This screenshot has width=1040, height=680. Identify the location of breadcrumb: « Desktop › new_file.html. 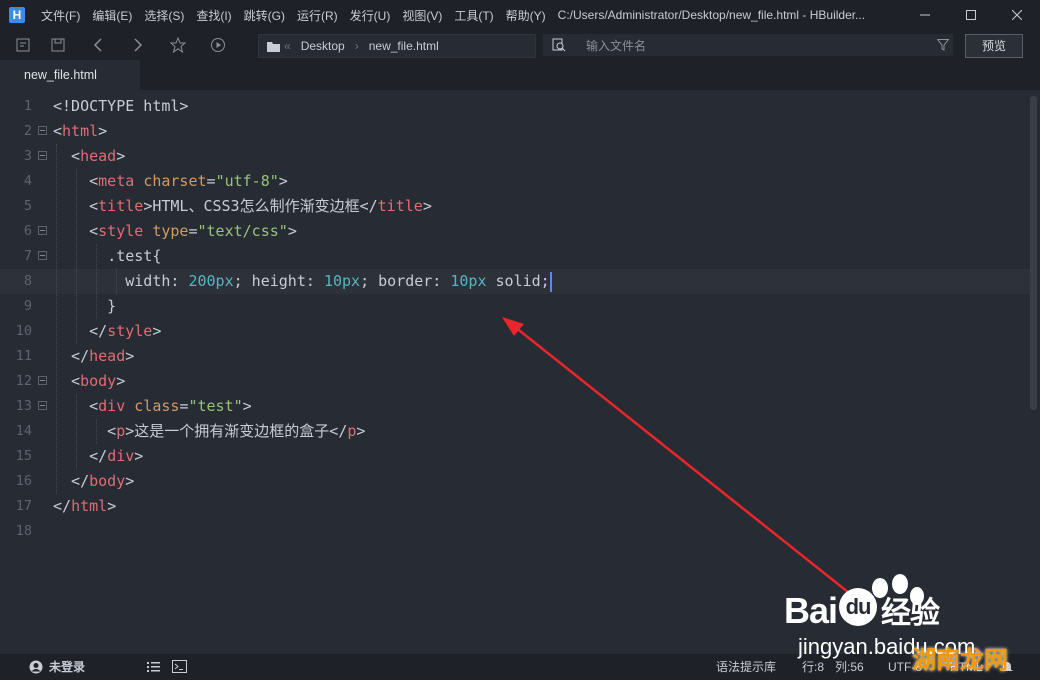
(397, 46).